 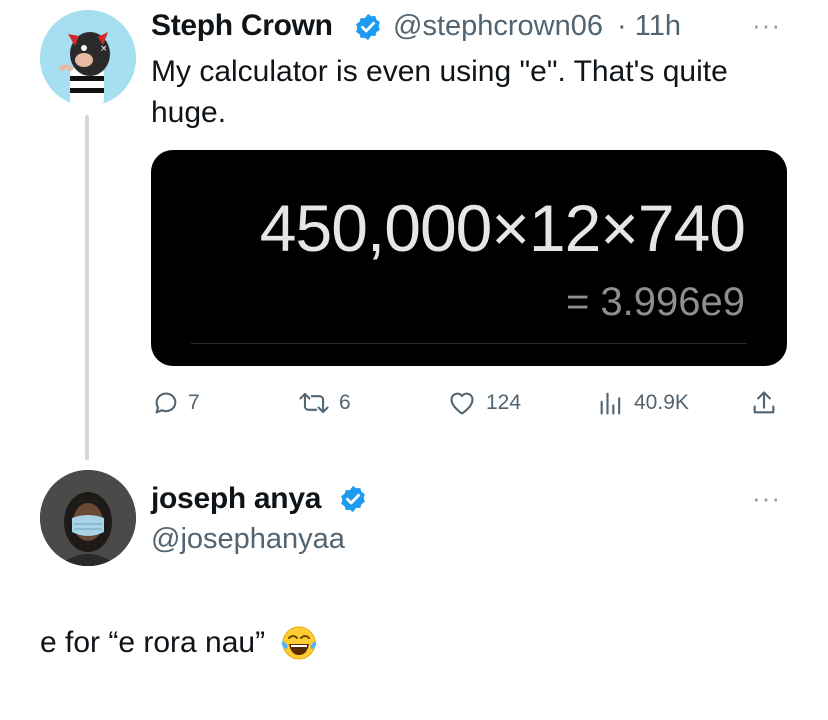 I want to click on calculator-divider, so click(x=469, y=343).